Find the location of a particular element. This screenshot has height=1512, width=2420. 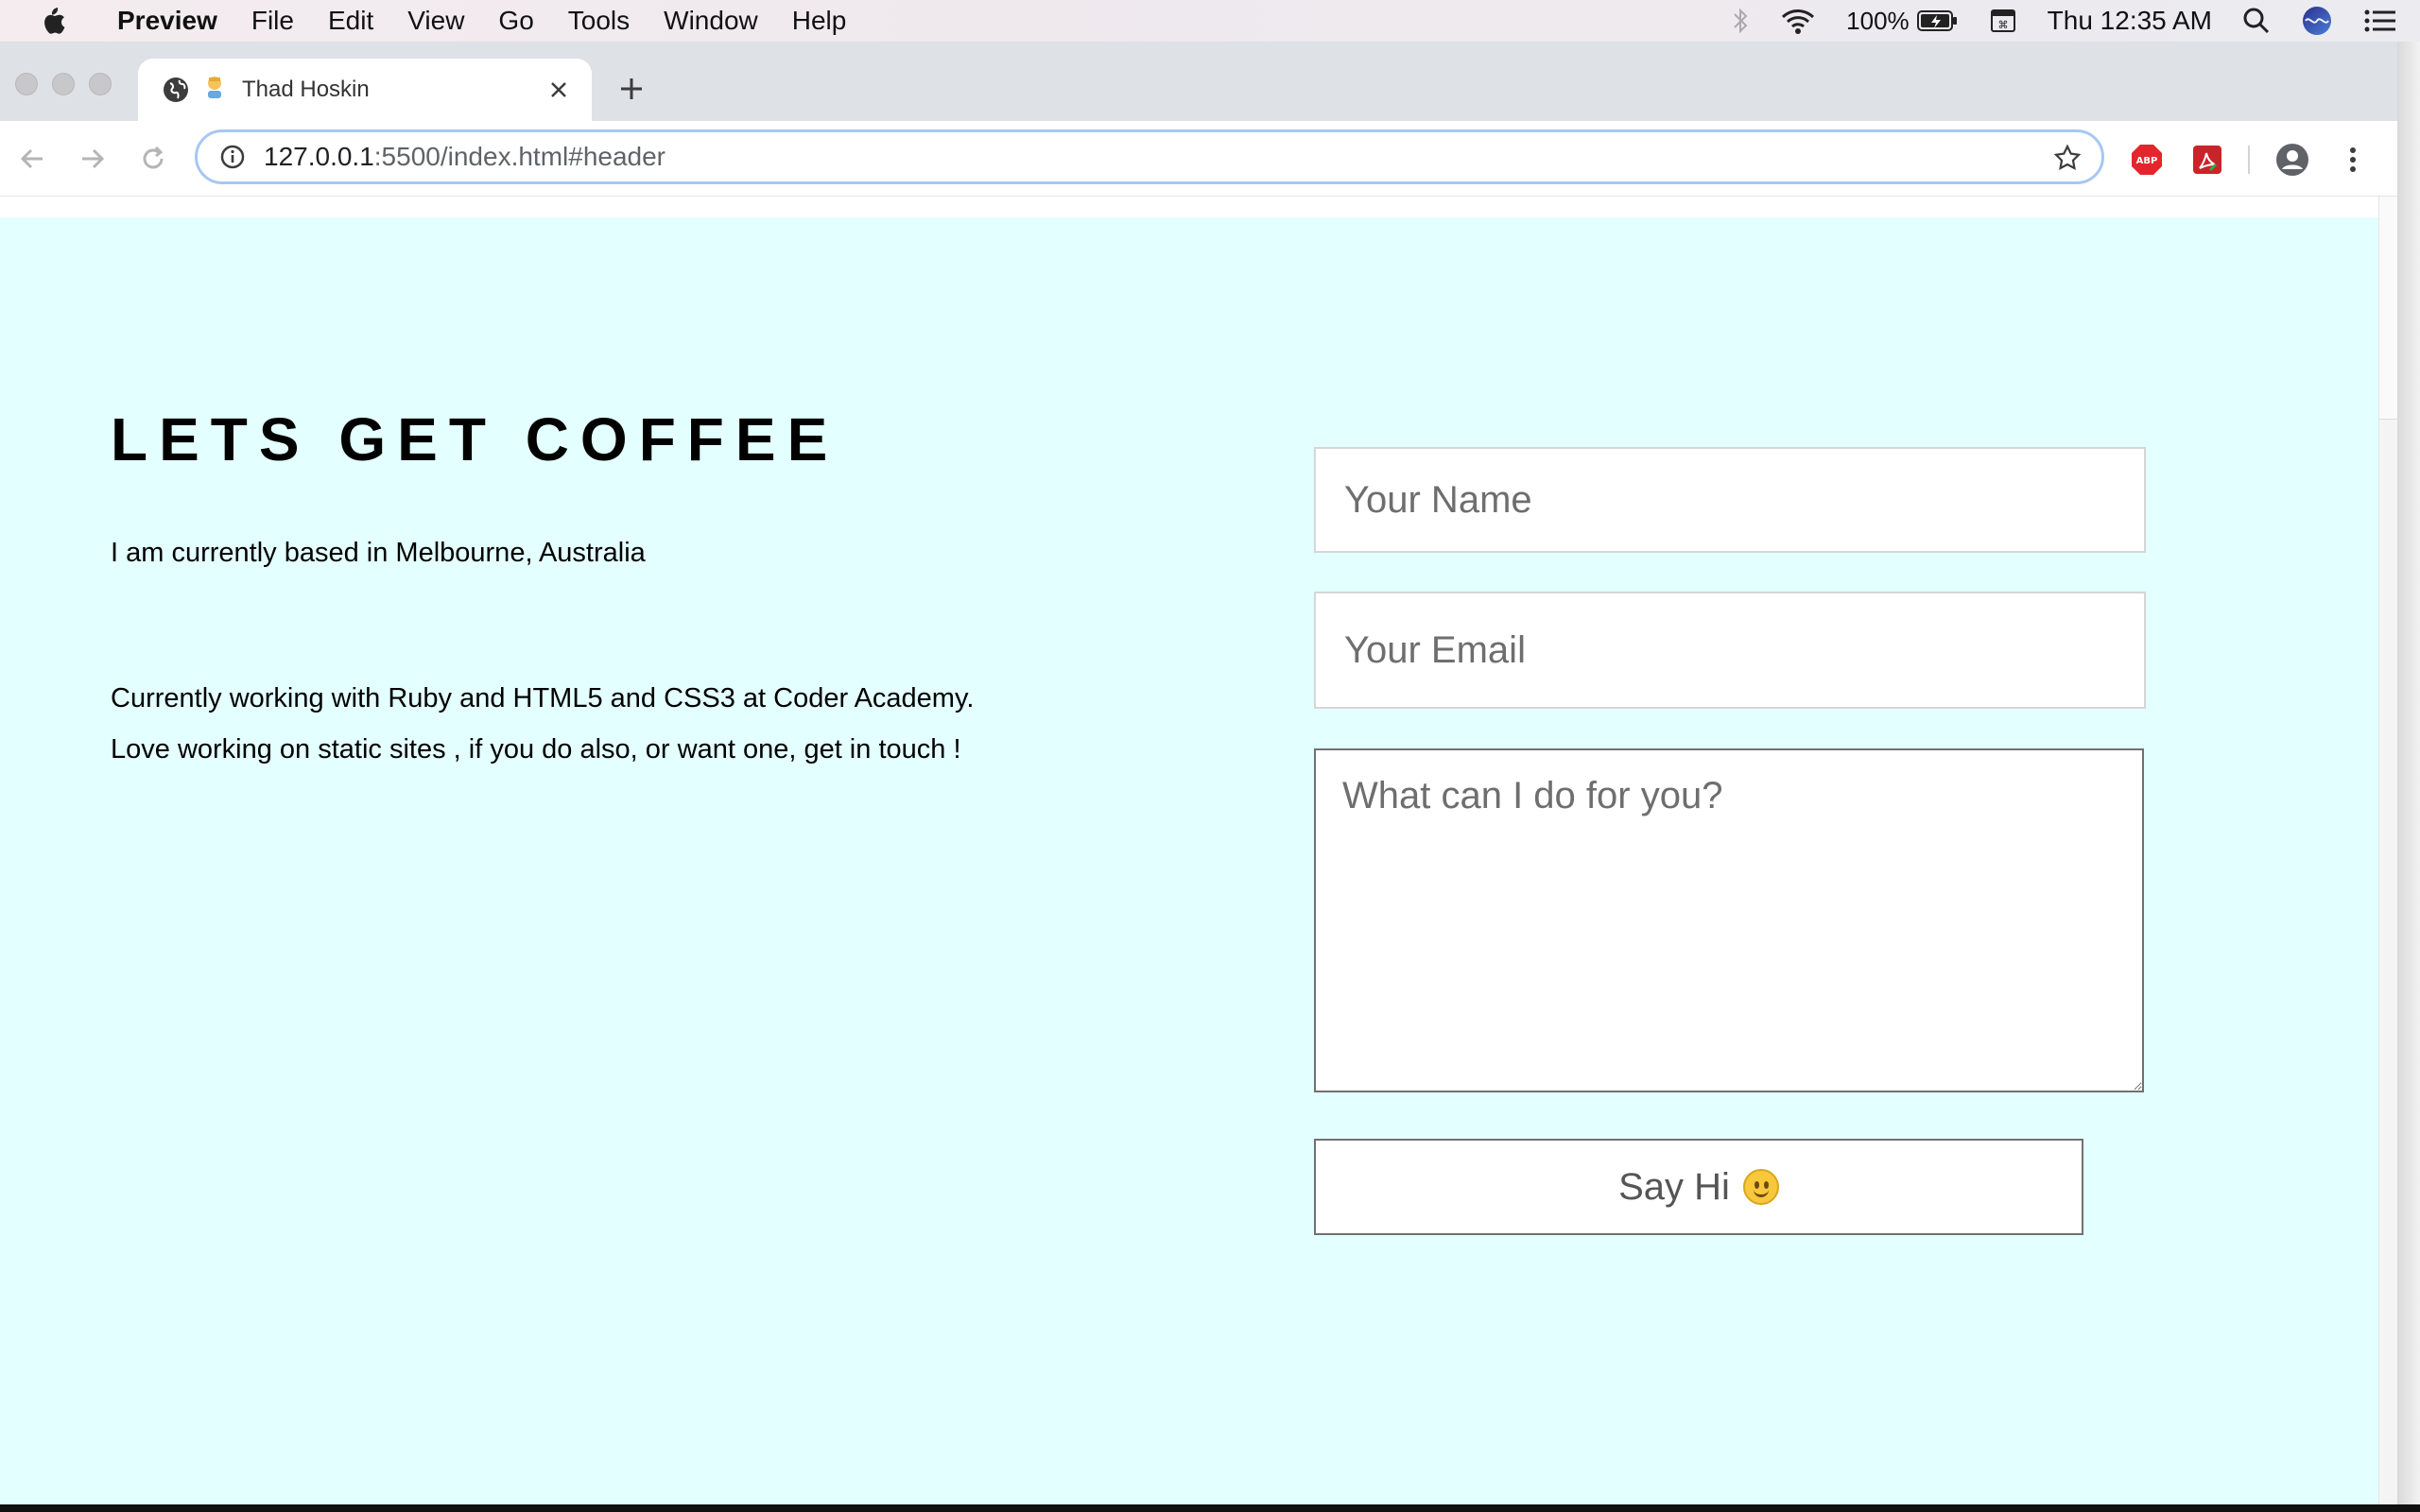

menu-window: Window is located at coordinates (711, 21).